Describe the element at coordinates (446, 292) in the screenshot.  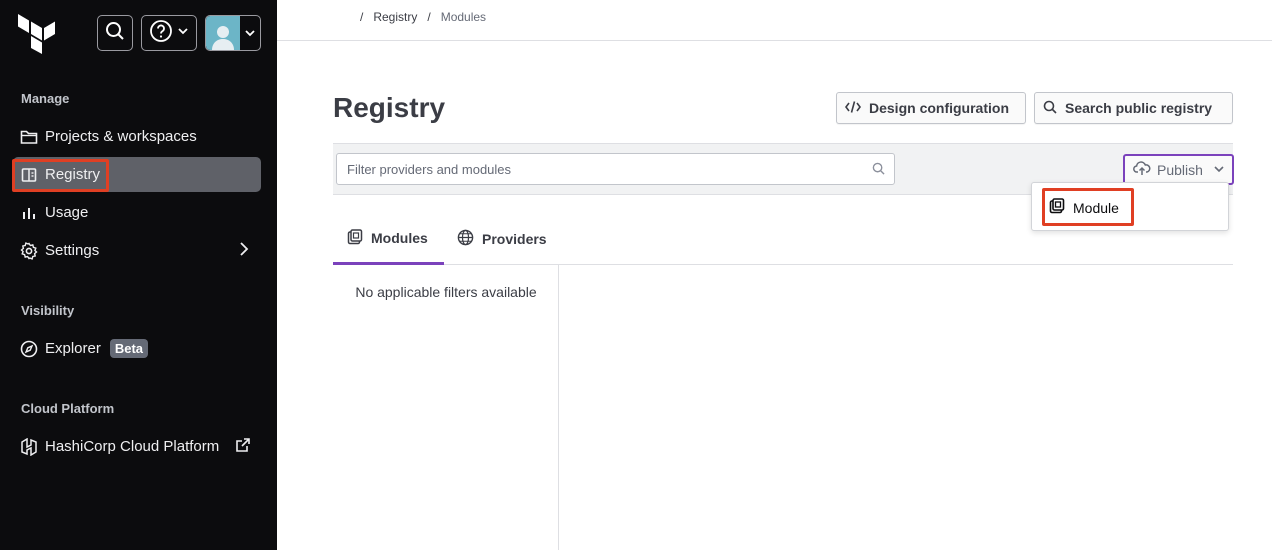
I see `no-filters-message: No applicable filters available` at that location.